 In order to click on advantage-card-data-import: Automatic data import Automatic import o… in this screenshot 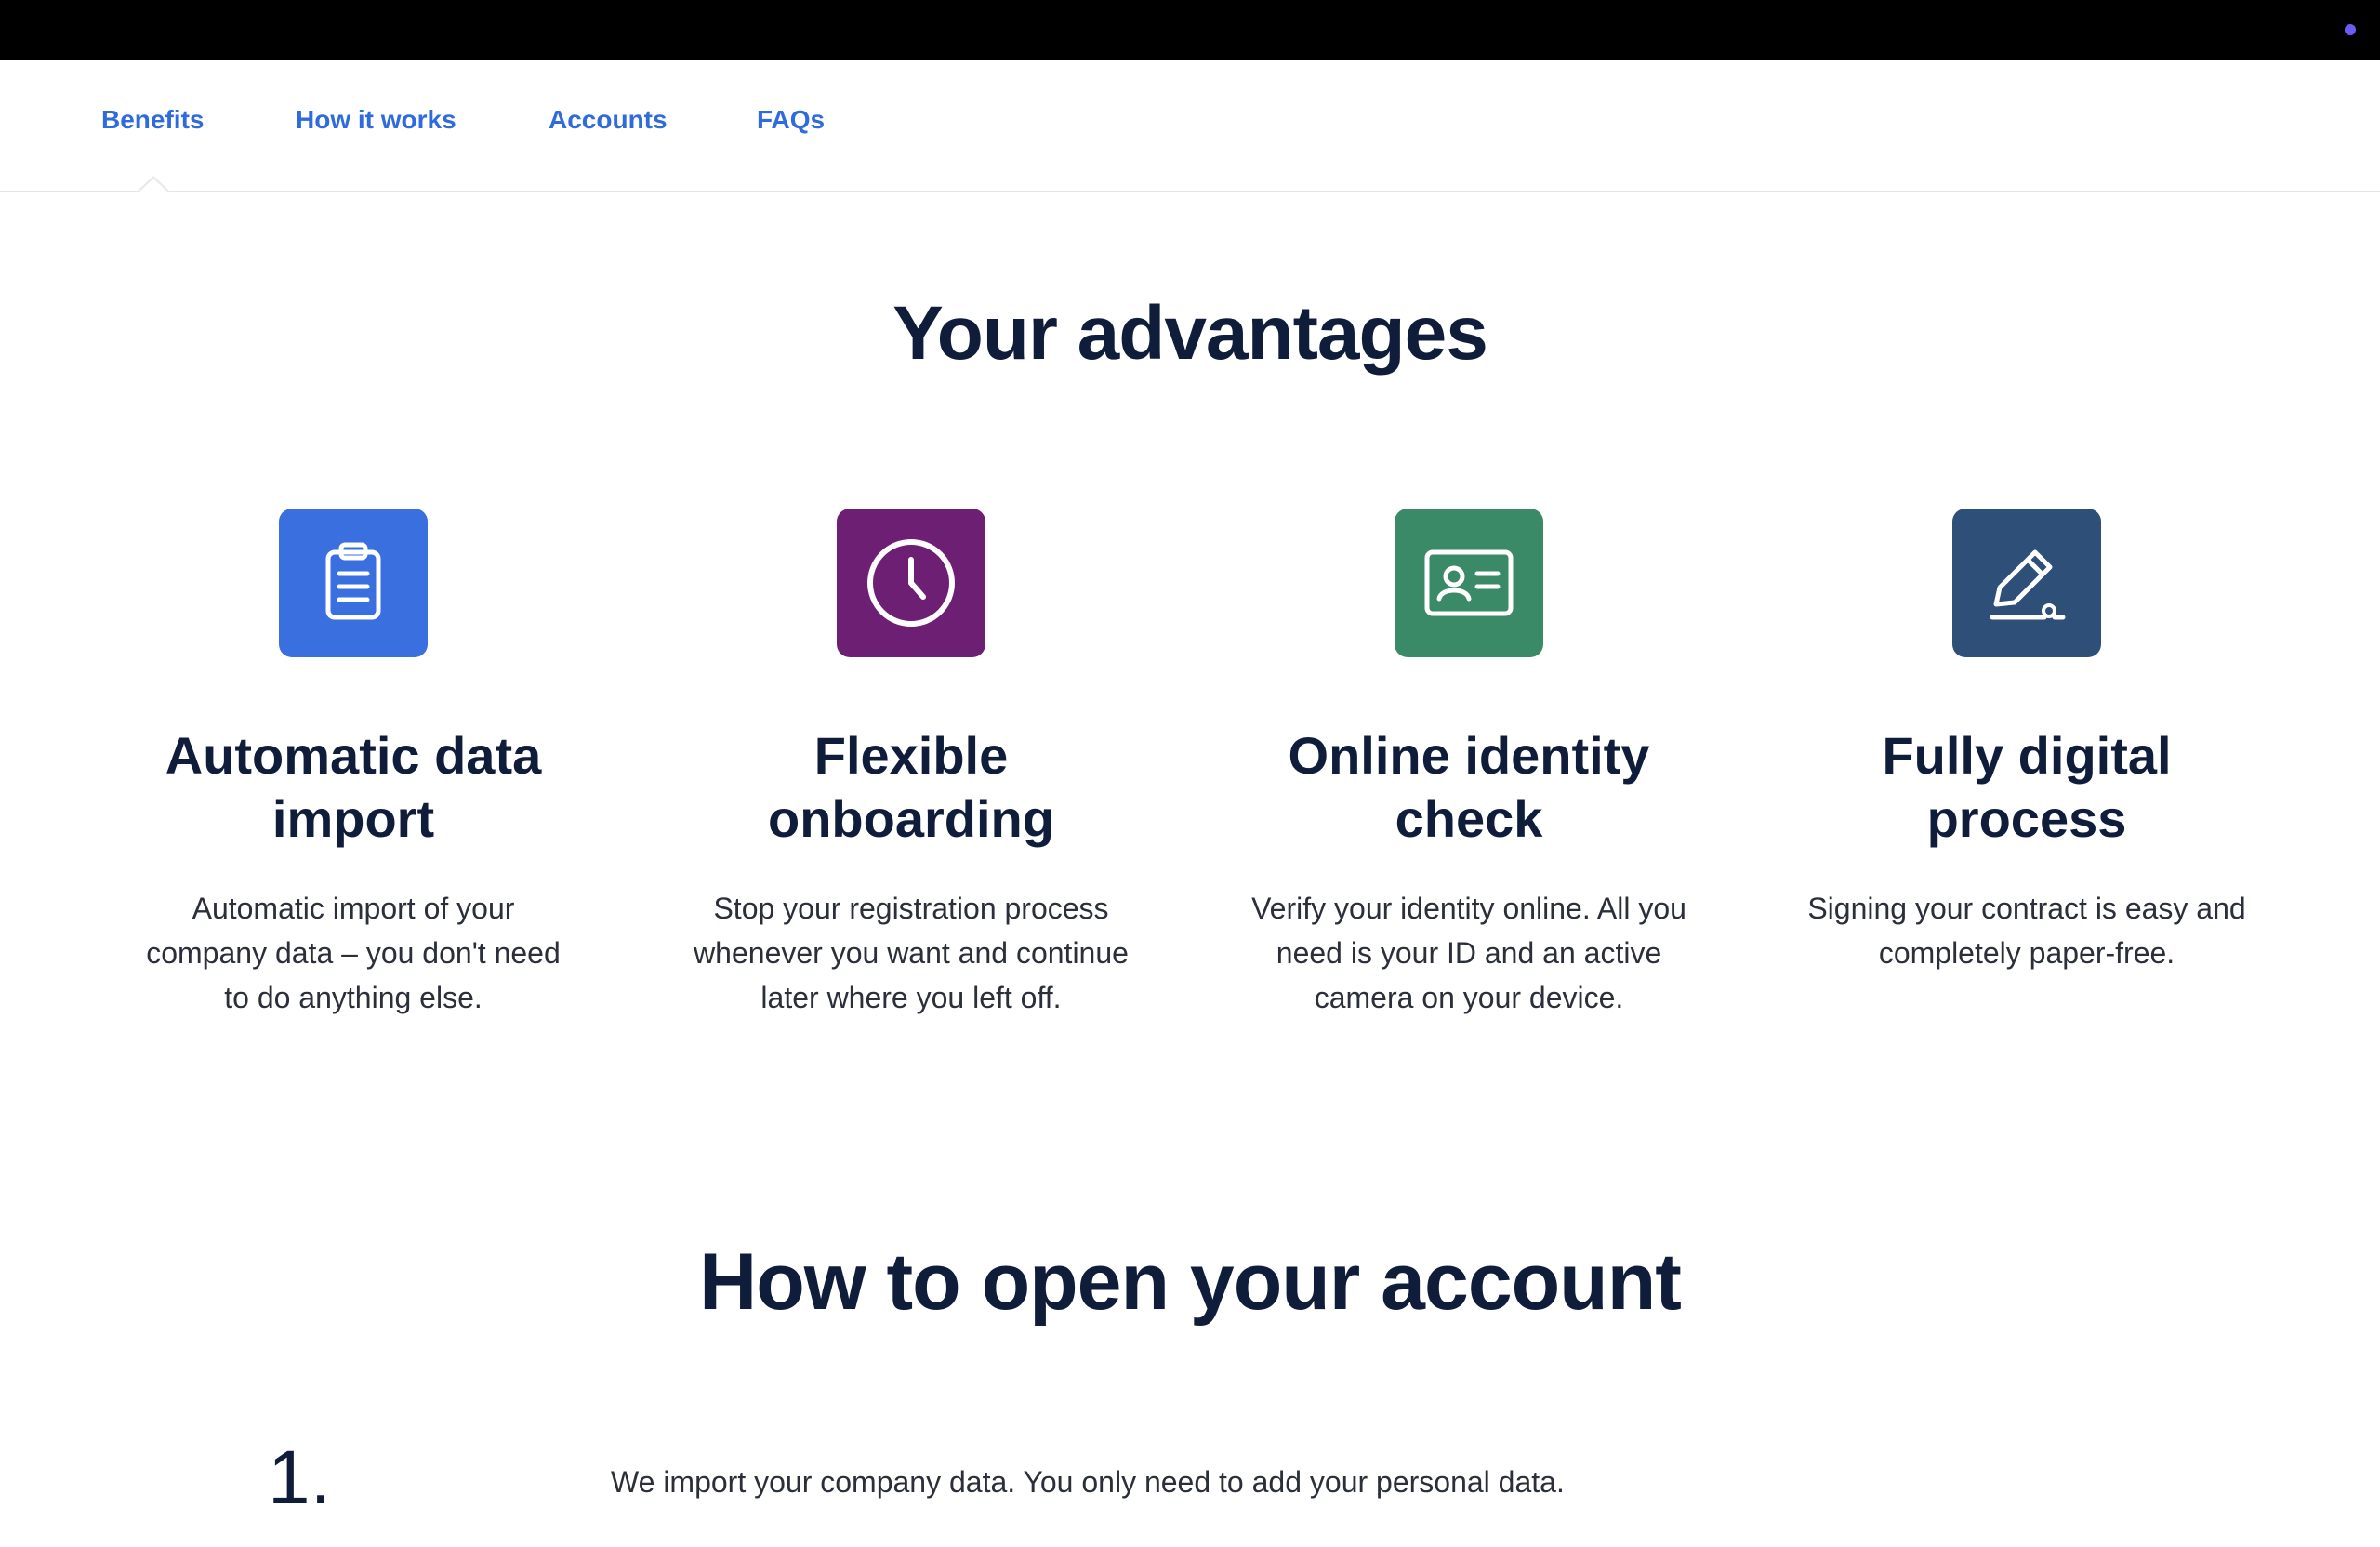, I will do `click(353, 764)`.